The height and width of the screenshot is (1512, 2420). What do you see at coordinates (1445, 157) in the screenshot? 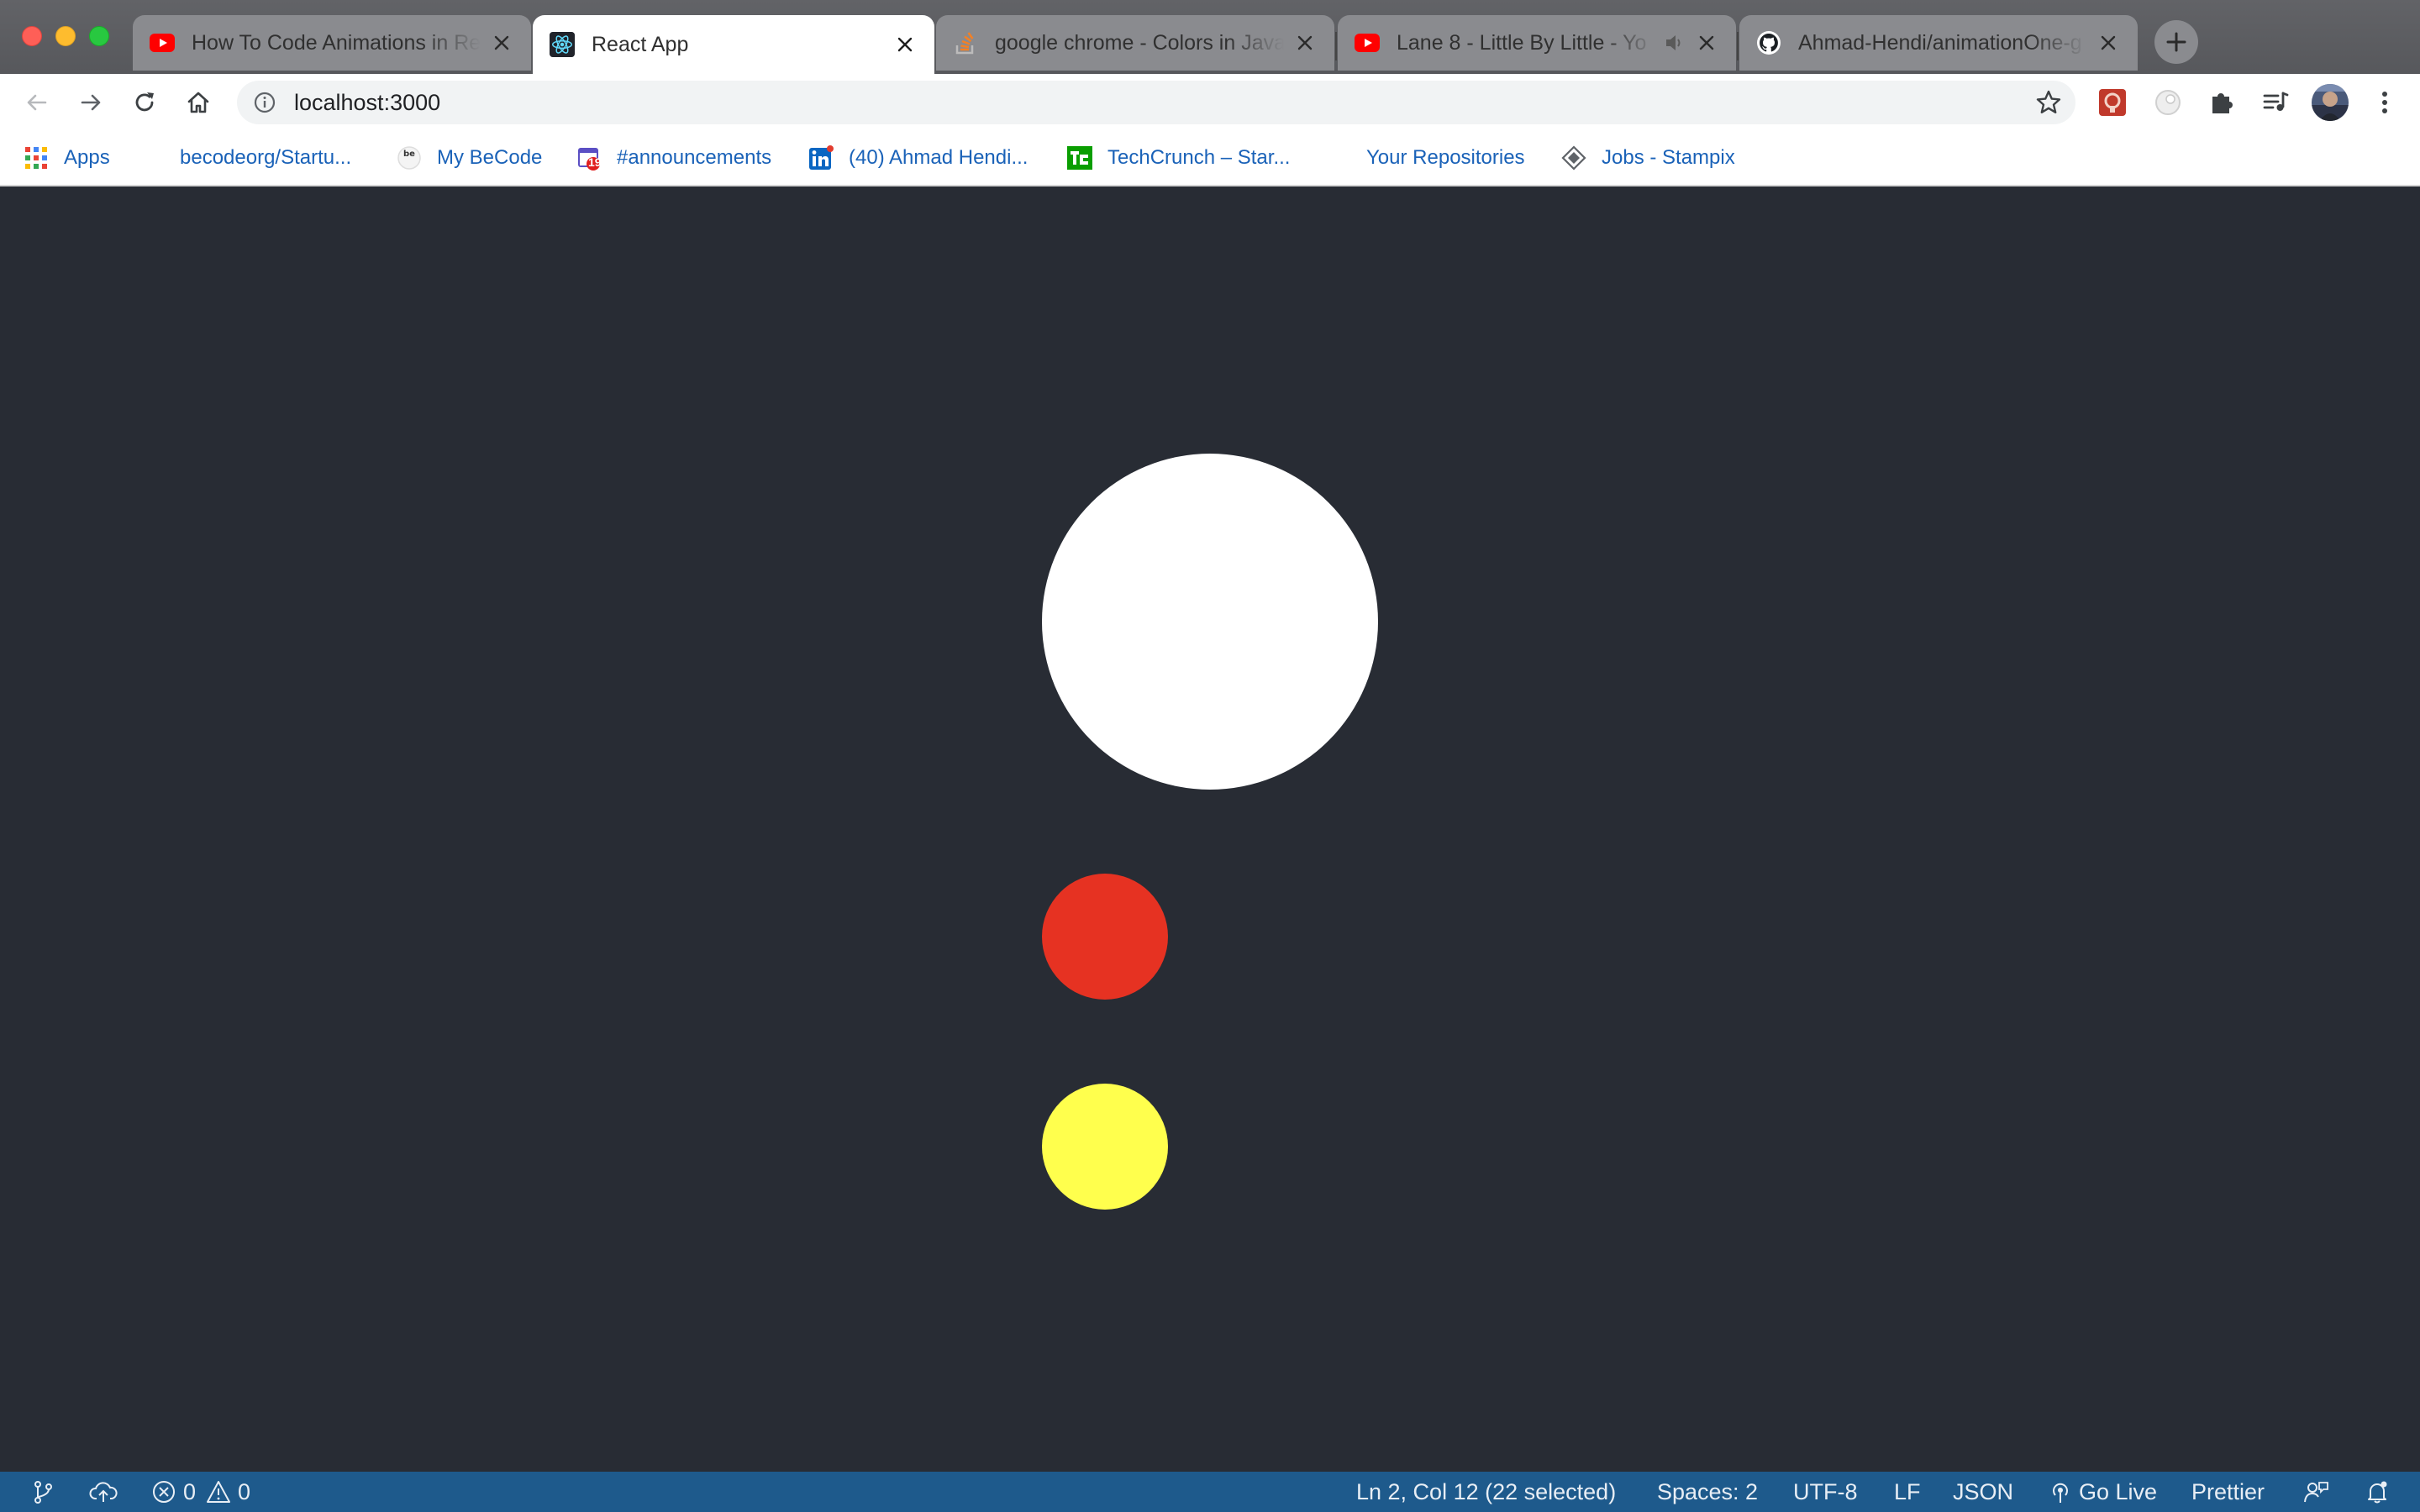
I see `bookmark-label: Your Repositories` at bounding box center [1445, 157].